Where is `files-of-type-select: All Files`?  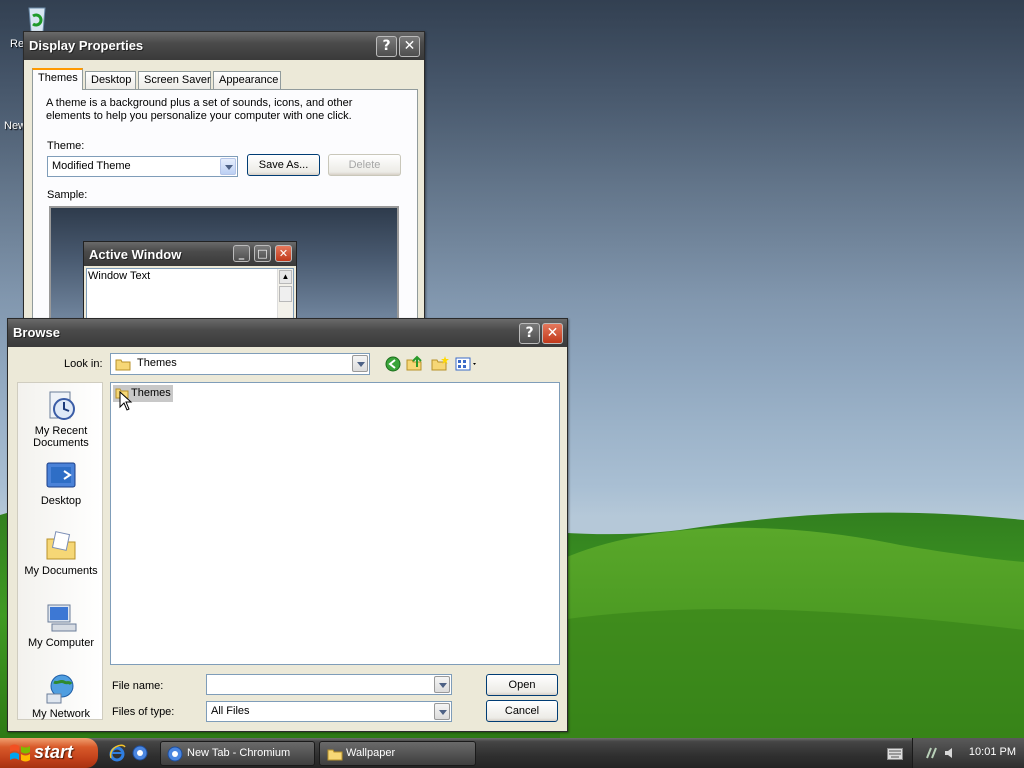
files-of-type-select: All Files is located at coordinates (329, 711).